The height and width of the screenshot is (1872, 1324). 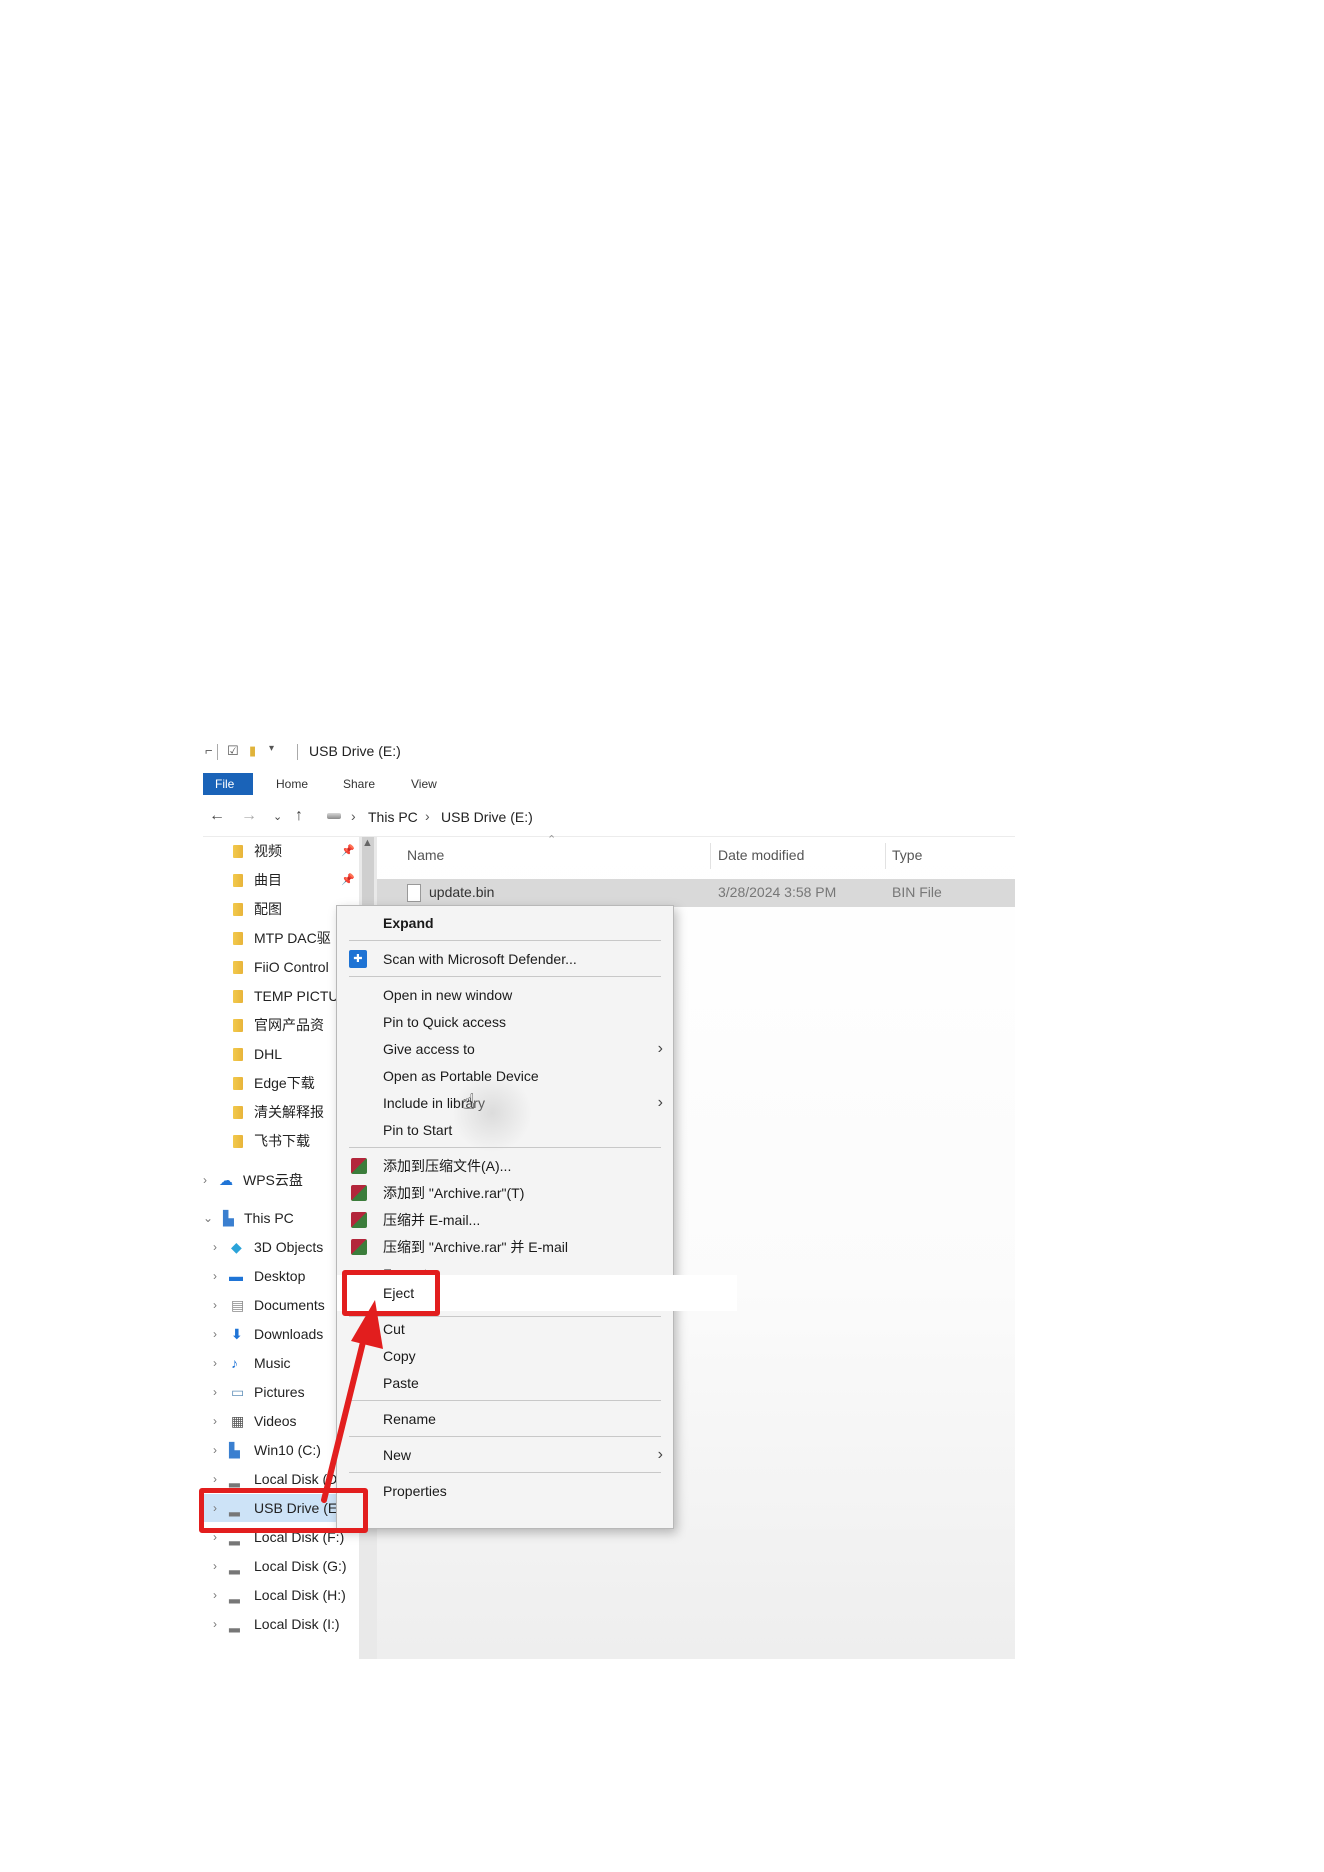 What do you see at coordinates (469, 1101) in the screenshot?
I see `hand-cursor-icon: ☝` at bounding box center [469, 1101].